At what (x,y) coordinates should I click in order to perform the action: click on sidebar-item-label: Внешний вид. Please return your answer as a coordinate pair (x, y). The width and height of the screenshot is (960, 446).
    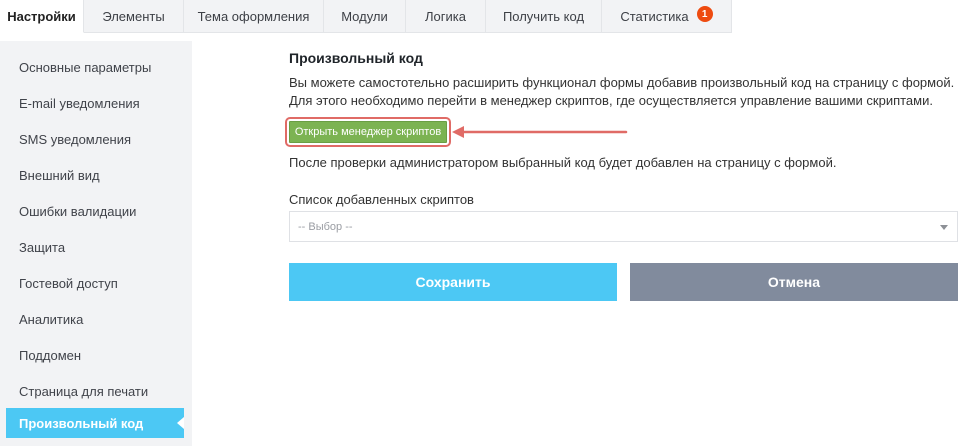
    Looking at the image, I should click on (59, 175).